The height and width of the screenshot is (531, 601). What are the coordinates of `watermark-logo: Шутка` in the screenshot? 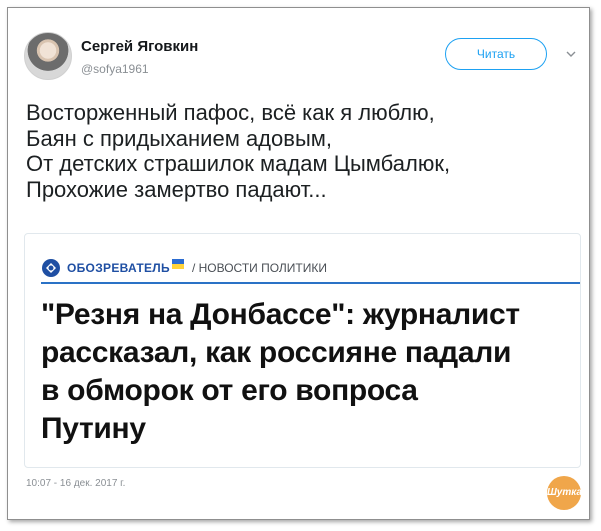 It's located at (564, 493).